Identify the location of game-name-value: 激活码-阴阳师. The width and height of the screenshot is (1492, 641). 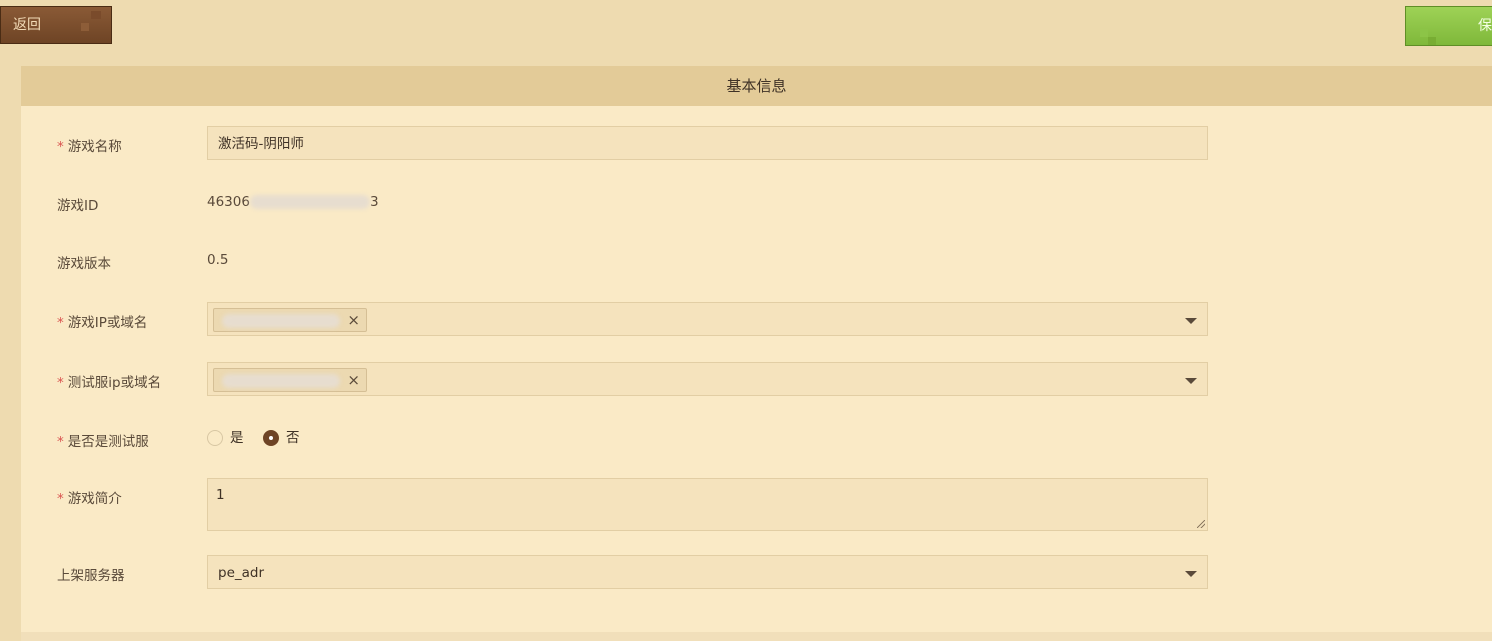
(261, 144).